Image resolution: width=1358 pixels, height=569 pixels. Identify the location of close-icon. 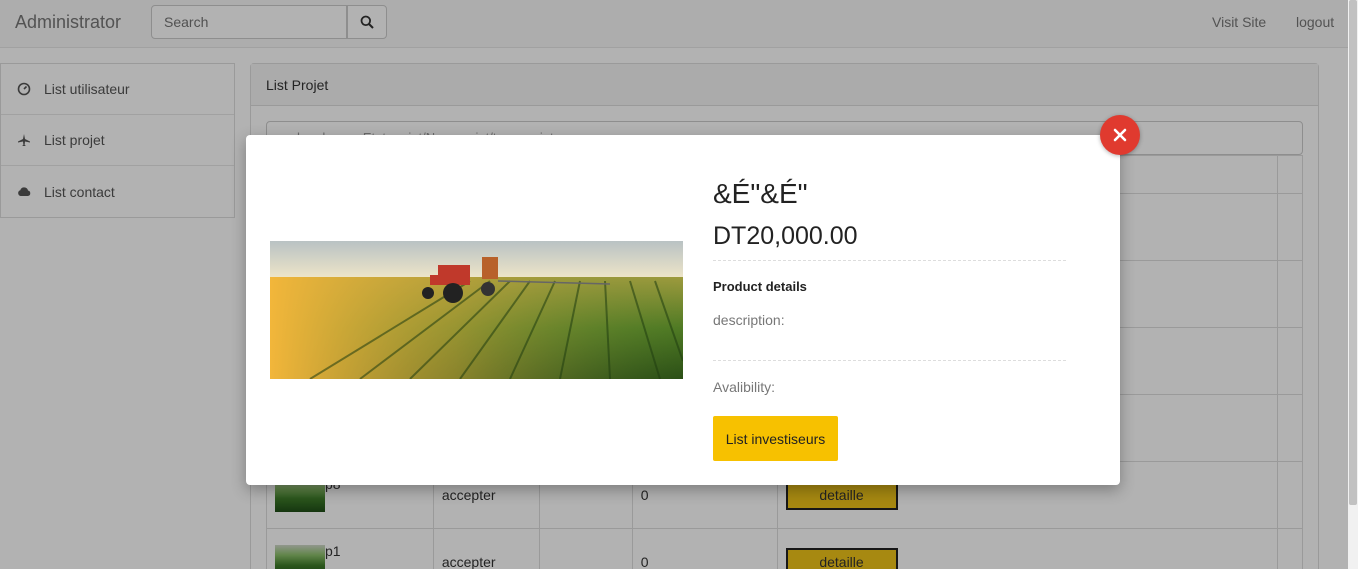
(1120, 135).